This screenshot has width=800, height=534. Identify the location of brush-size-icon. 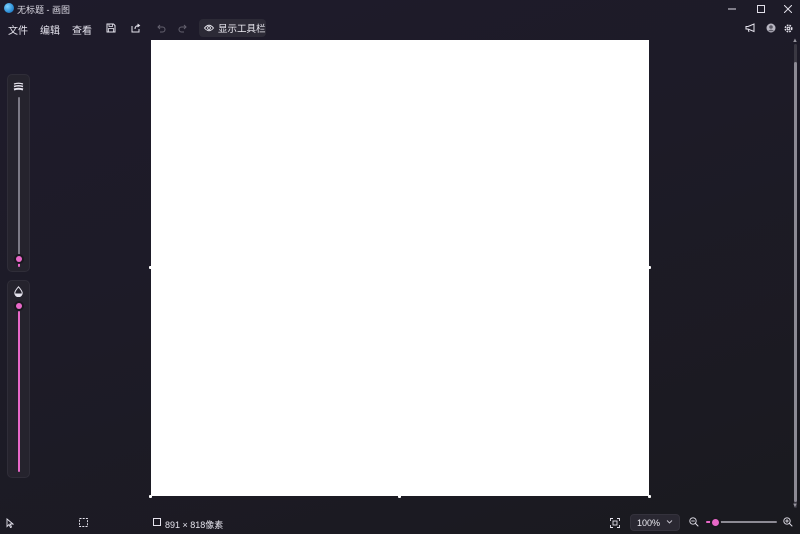
(18, 86).